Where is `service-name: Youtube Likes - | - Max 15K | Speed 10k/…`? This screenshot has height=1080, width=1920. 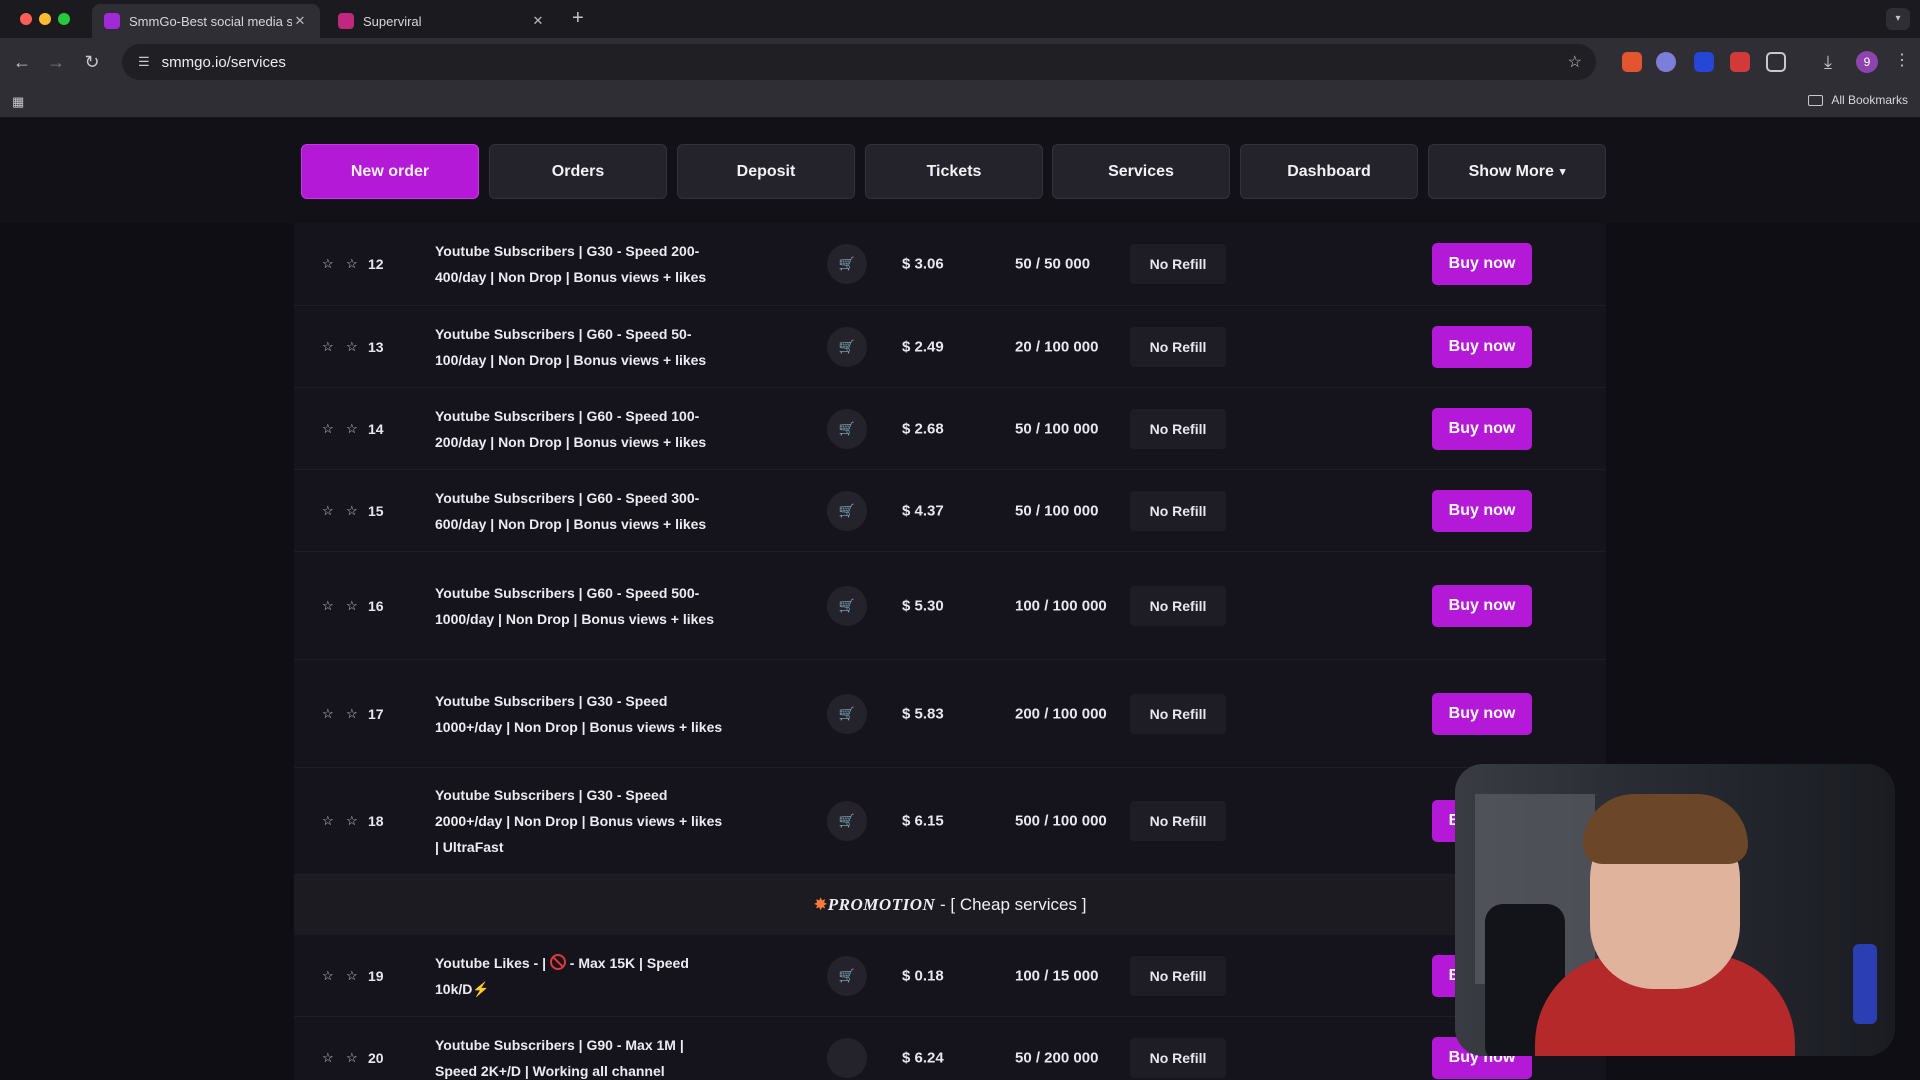 service-name: Youtube Likes - | - Max 15K | Speed 10k/… is located at coordinates (580, 976).